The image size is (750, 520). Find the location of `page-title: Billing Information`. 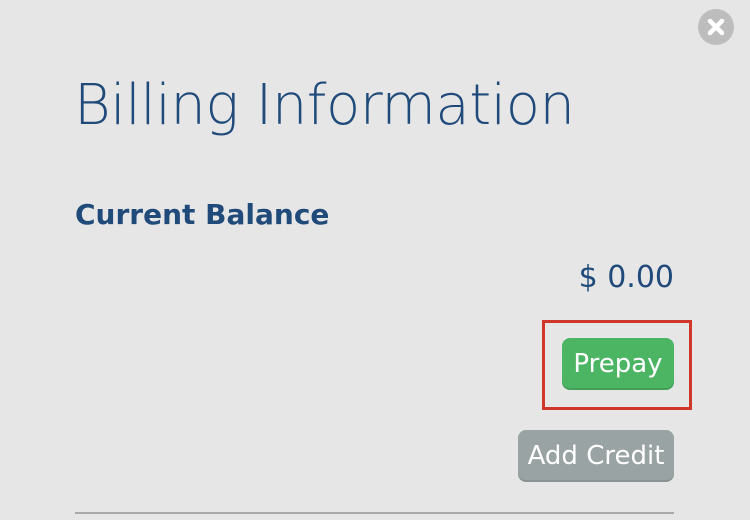

page-title: Billing Information is located at coordinates (324, 105).